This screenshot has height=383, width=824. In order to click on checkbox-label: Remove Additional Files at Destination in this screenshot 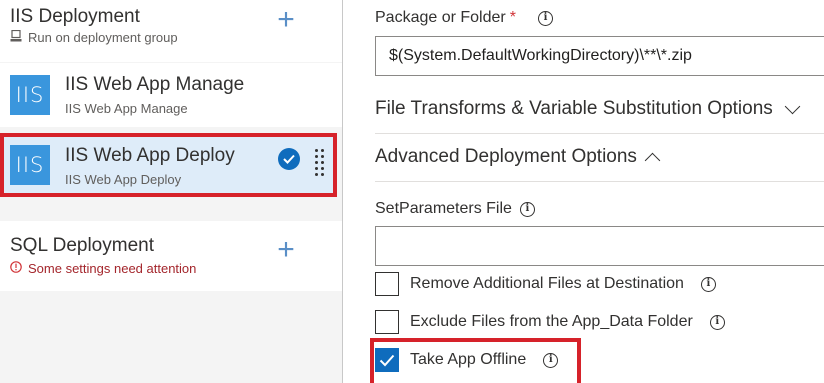, I will do `click(547, 283)`.